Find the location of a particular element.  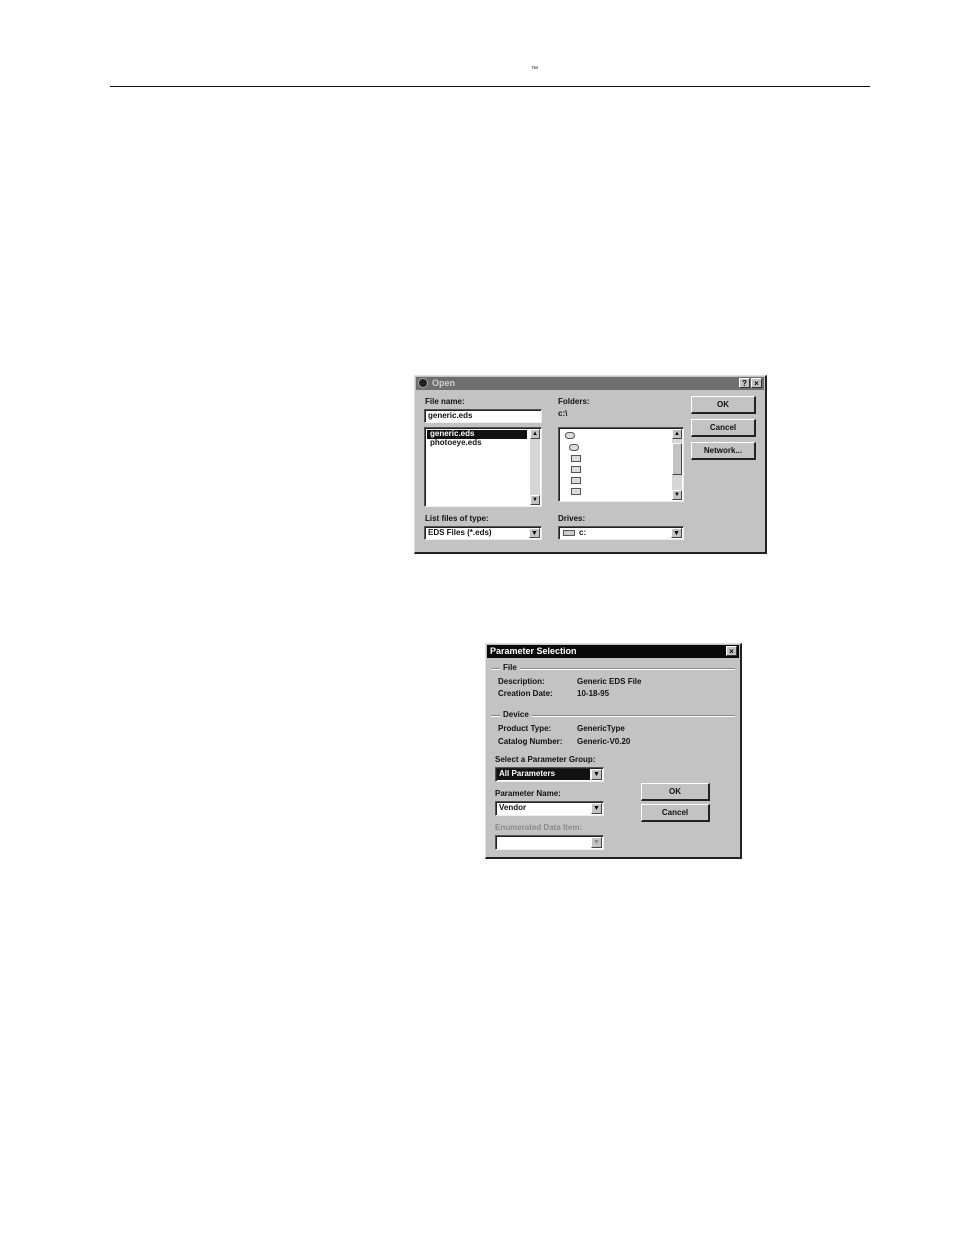

enumerated-data-select: ▼ is located at coordinates (549, 842).